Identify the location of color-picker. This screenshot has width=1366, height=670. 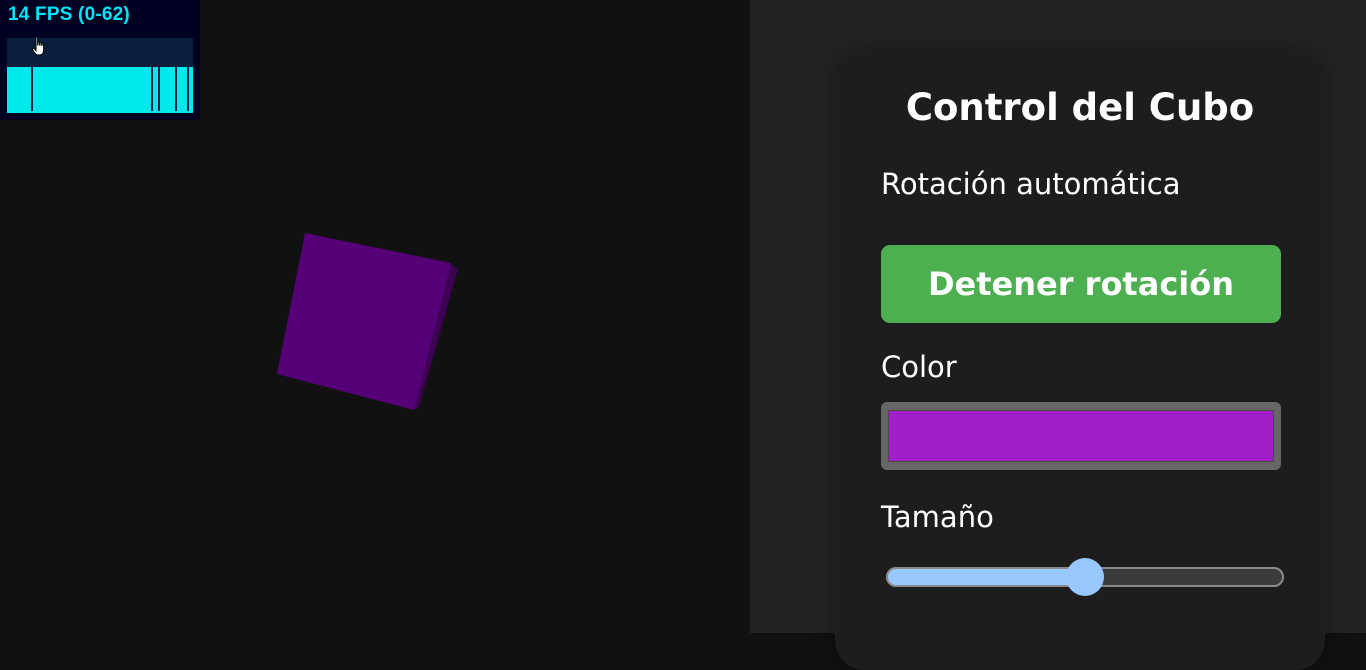
(1081, 436).